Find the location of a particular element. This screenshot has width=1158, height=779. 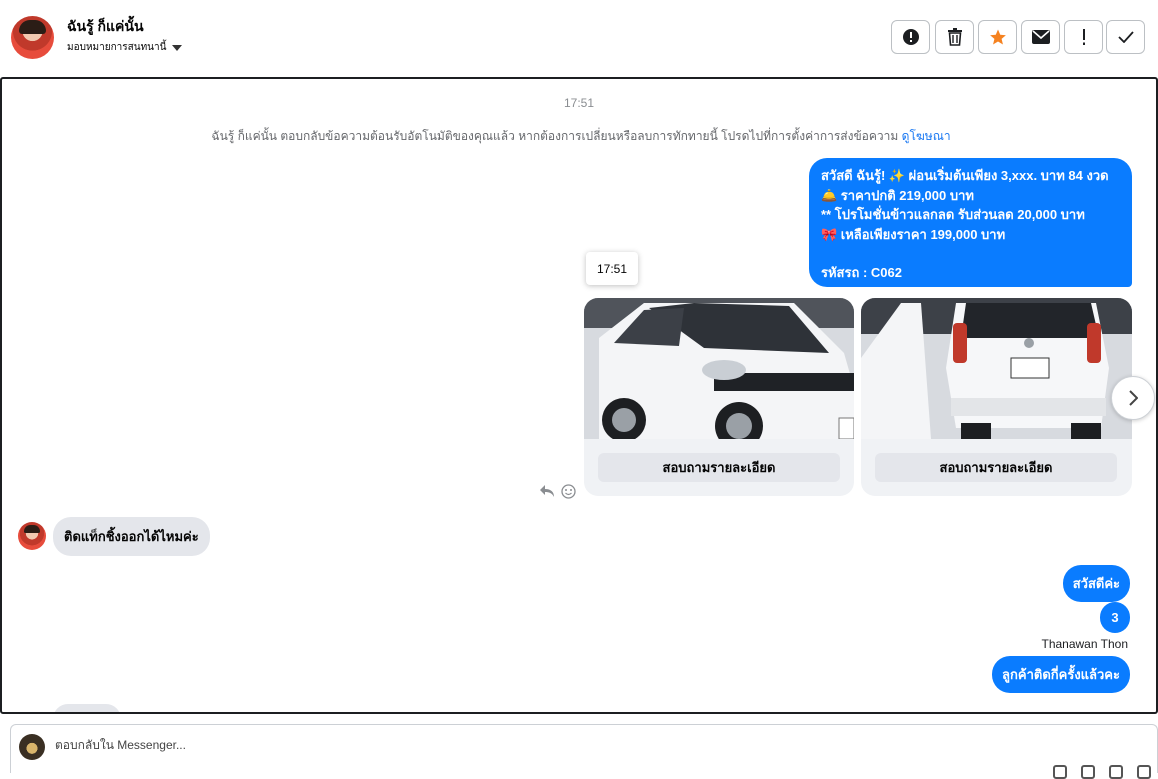

star-button is located at coordinates (997, 37).